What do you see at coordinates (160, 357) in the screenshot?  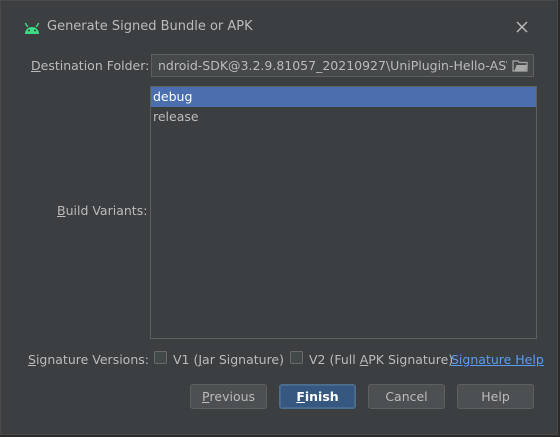 I see `v1-jar-signature-checkbox` at bounding box center [160, 357].